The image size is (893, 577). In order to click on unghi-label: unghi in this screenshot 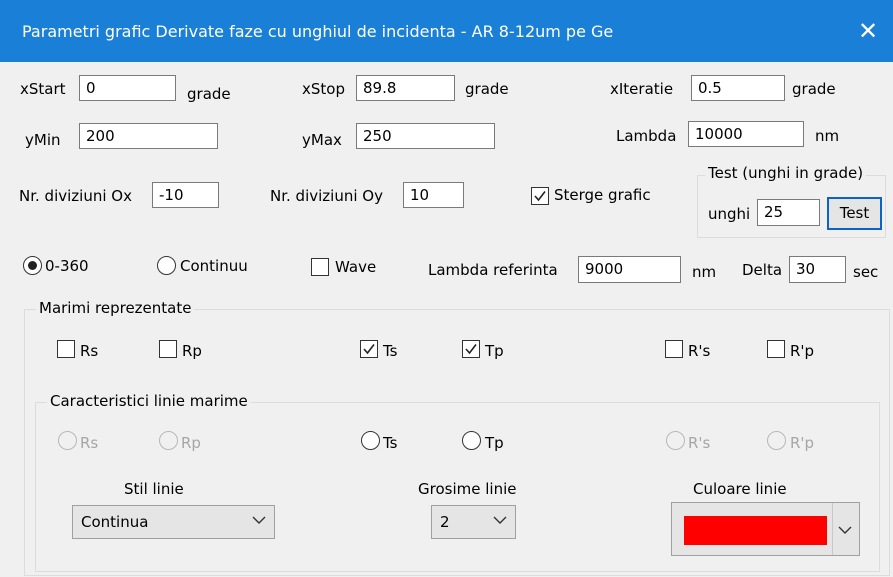, I will do `click(729, 214)`.